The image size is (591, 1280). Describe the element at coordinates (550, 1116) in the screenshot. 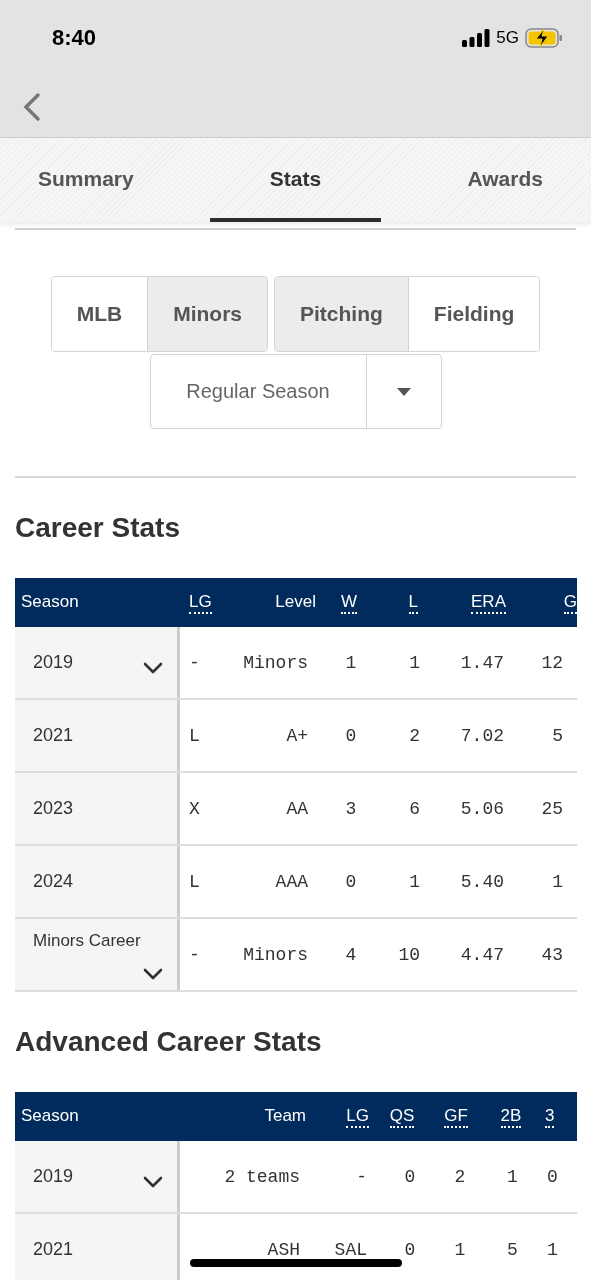

I see `column-header: 3` at that location.